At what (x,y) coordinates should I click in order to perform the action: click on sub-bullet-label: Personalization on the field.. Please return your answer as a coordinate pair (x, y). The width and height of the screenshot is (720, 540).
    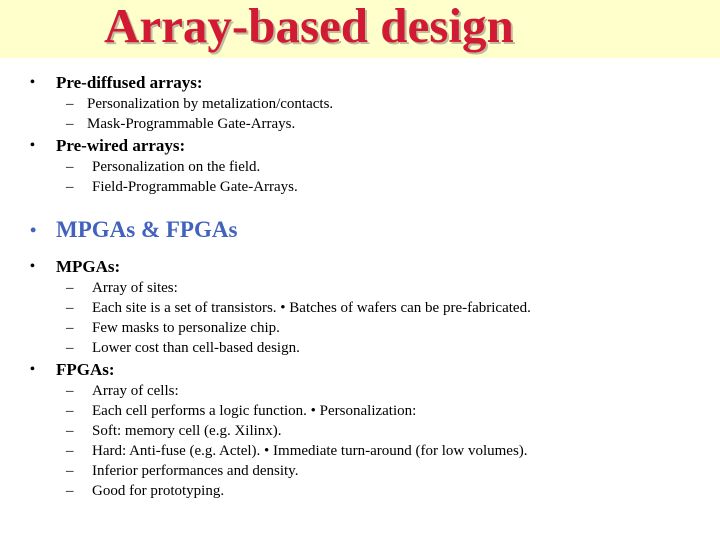
    Looking at the image, I should click on (176, 167).